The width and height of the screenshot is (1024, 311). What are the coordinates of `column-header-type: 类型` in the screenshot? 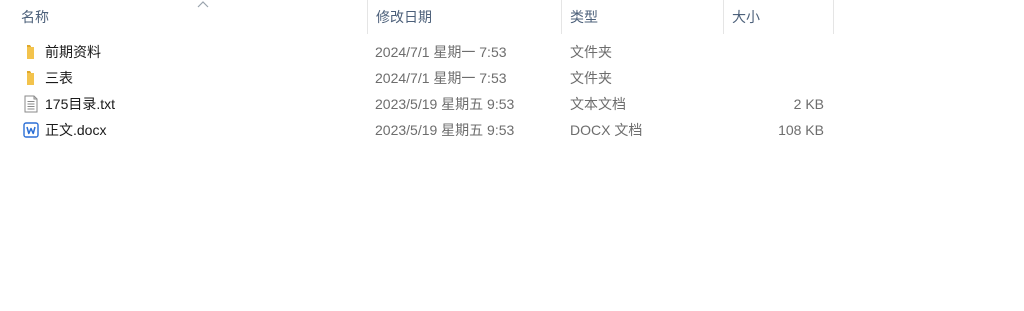 It's located at (643, 17).